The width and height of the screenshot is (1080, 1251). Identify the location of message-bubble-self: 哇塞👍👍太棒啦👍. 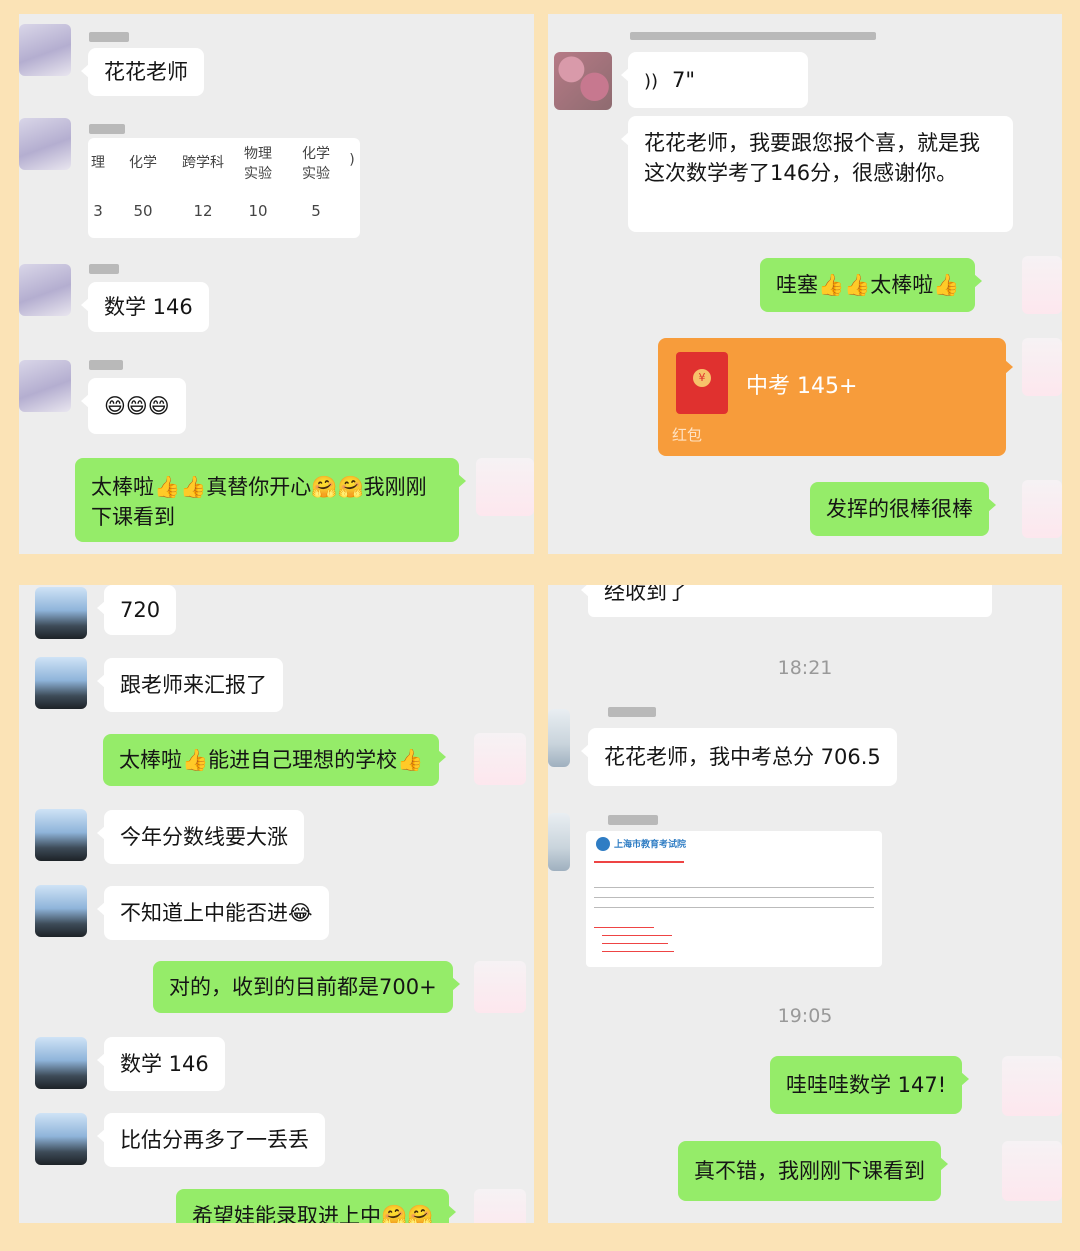
(871, 285).